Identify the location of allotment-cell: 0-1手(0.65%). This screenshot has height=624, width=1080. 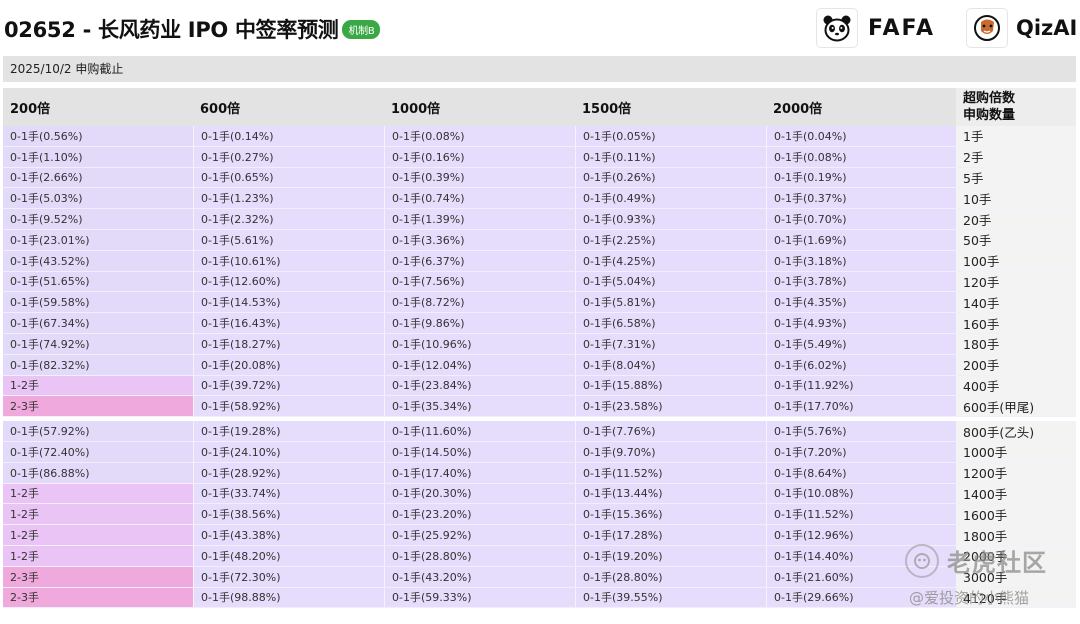
(288, 177).